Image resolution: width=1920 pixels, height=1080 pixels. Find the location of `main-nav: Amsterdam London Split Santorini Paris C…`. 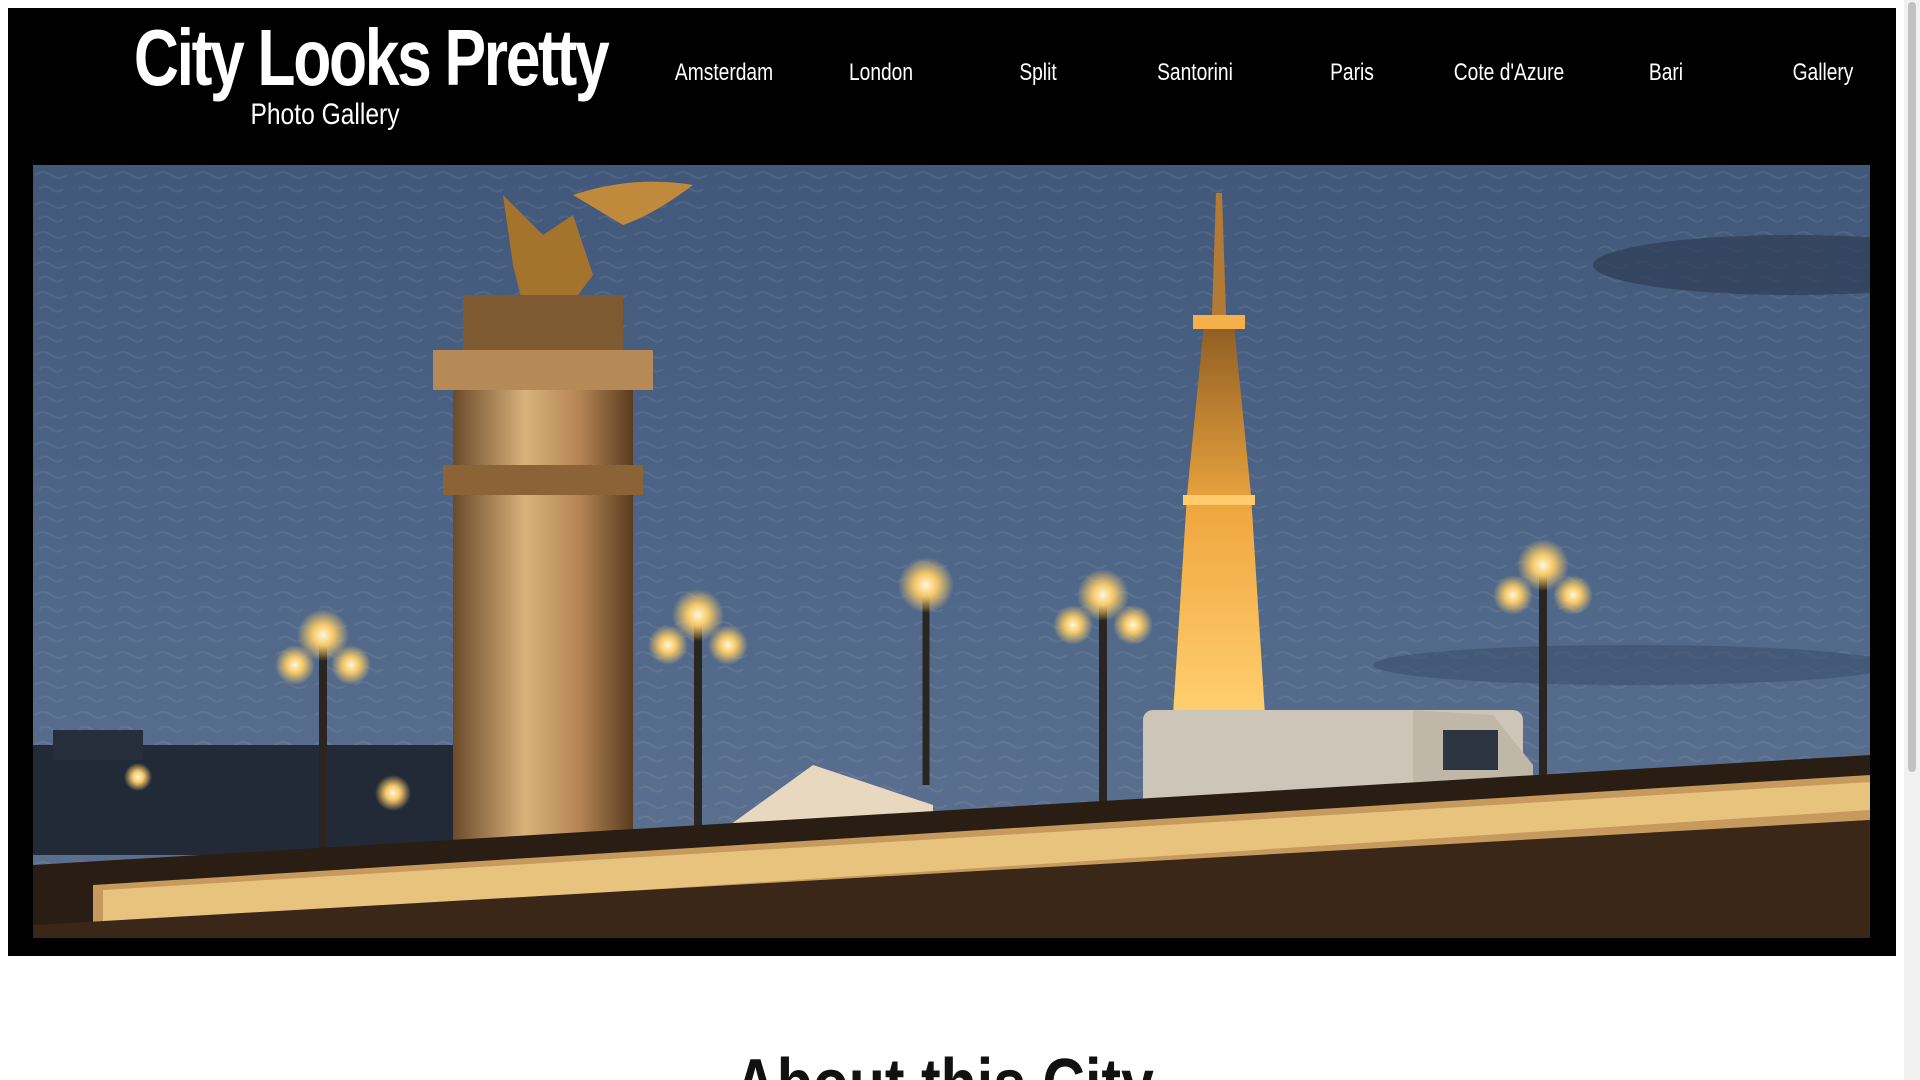

main-nav: Amsterdam London Split Santorini Paris C… is located at coordinates (952, 73).